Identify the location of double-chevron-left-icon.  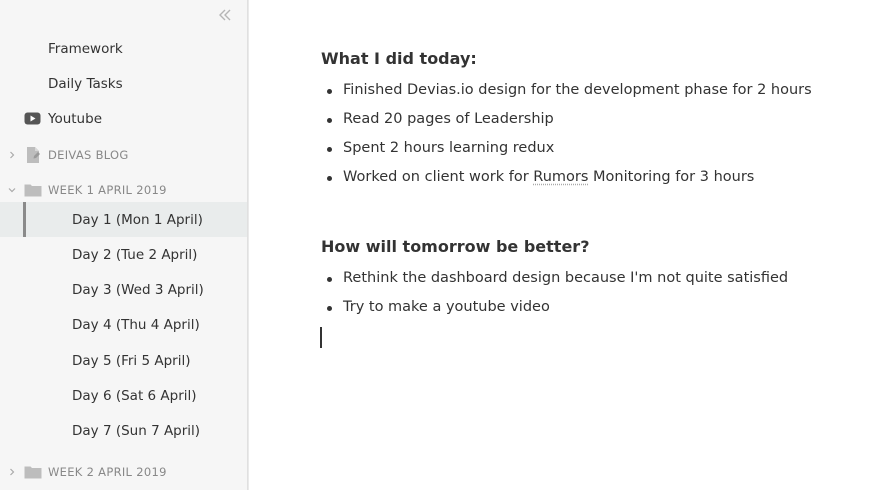
(225, 15).